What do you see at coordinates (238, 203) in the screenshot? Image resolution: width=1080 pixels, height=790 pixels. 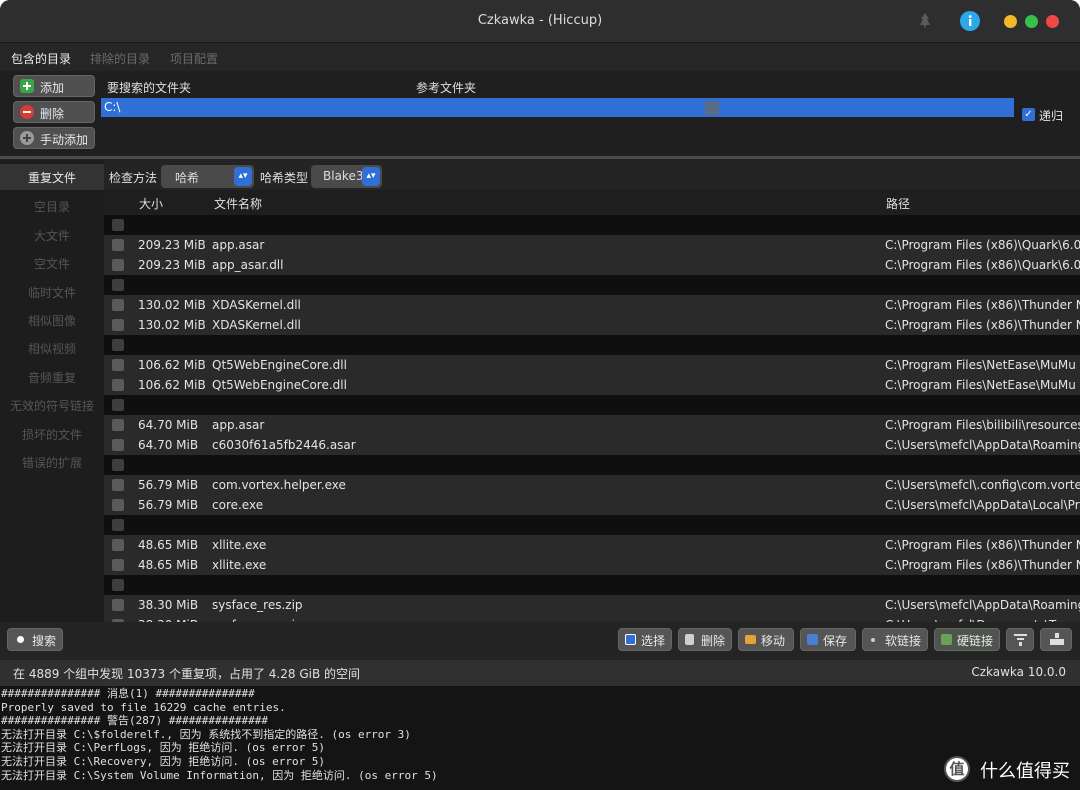 I see `col-name-header: 文件名称` at bounding box center [238, 203].